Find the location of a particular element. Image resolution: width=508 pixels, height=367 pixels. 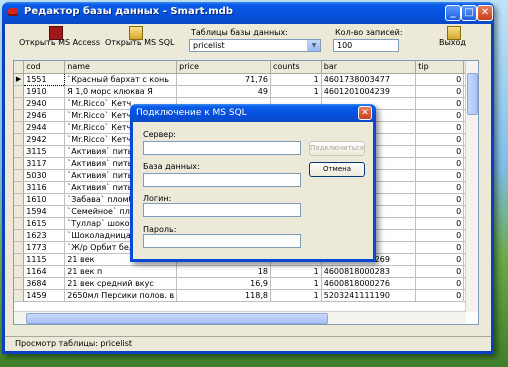

dialog-title-bar: Подключение к MS SQL ✕ is located at coordinates (253, 113).